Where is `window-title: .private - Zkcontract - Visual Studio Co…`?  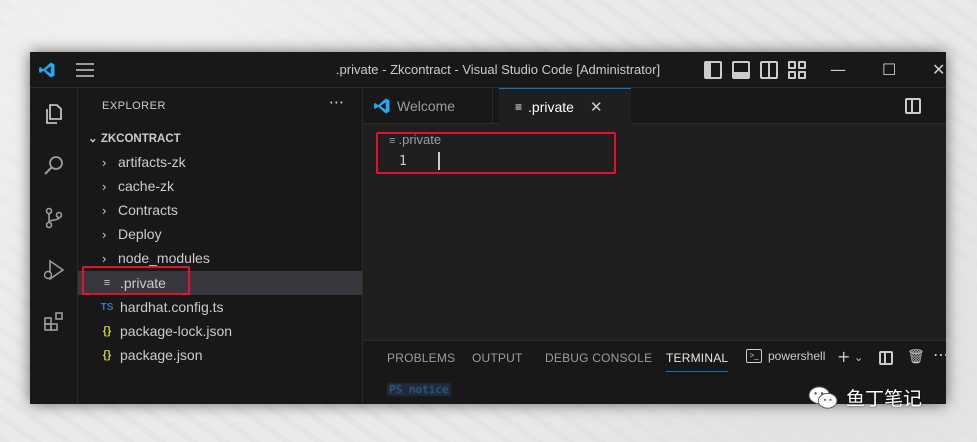 window-title: .private - Zkcontract - Visual Studio Co… is located at coordinates (498, 69).